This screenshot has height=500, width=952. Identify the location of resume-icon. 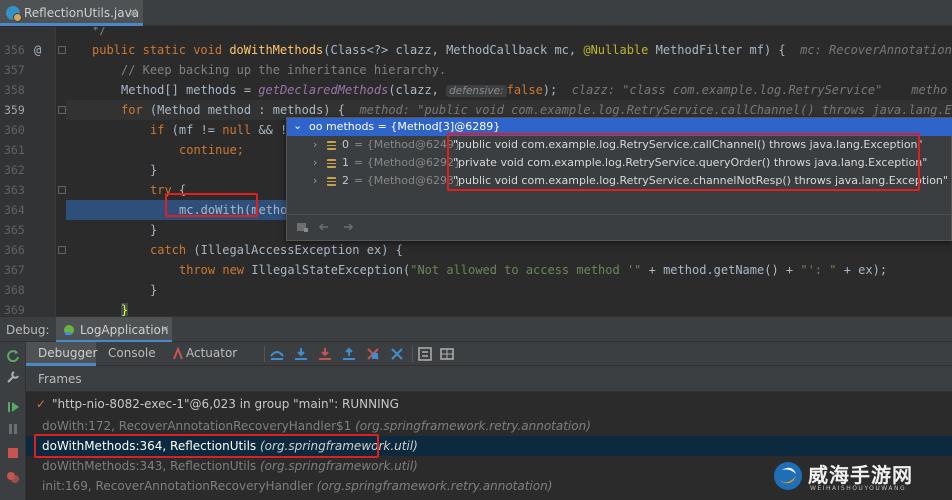
(13, 407).